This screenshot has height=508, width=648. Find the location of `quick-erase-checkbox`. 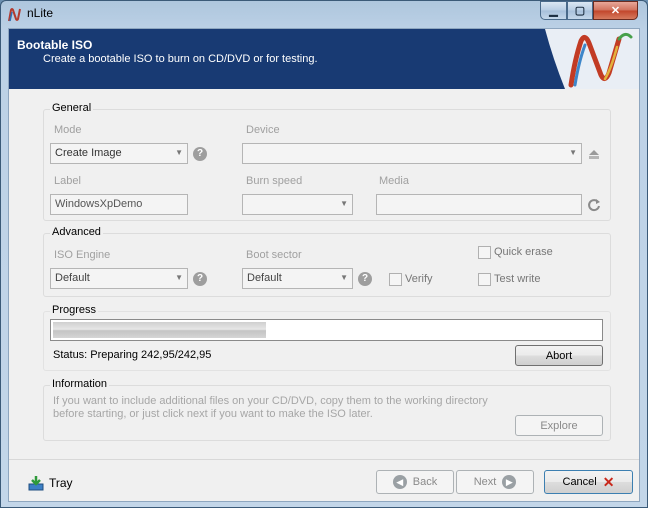

quick-erase-checkbox is located at coordinates (484, 252).